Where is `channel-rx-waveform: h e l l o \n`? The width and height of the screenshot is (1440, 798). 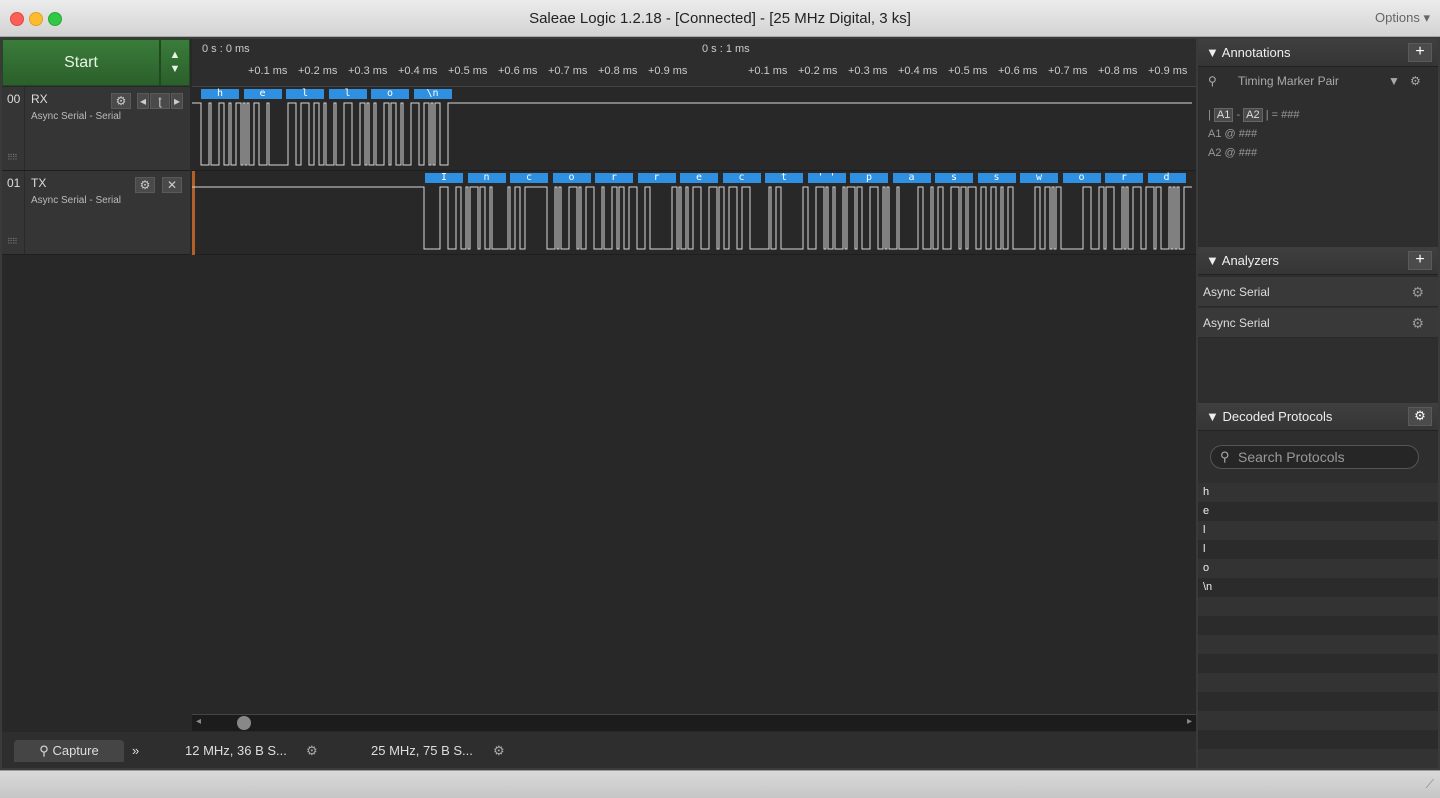 channel-rx-waveform: h e l l o \n is located at coordinates (694, 129).